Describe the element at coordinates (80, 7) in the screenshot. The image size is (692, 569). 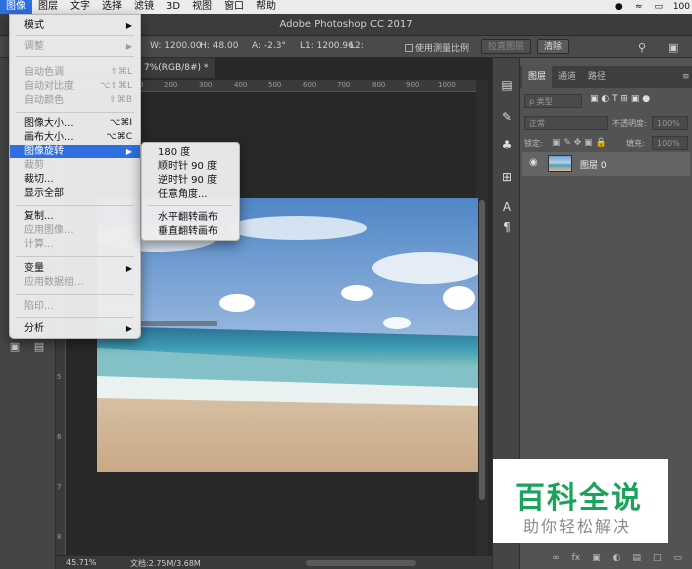
I see `menu-type: 文字` at that location.